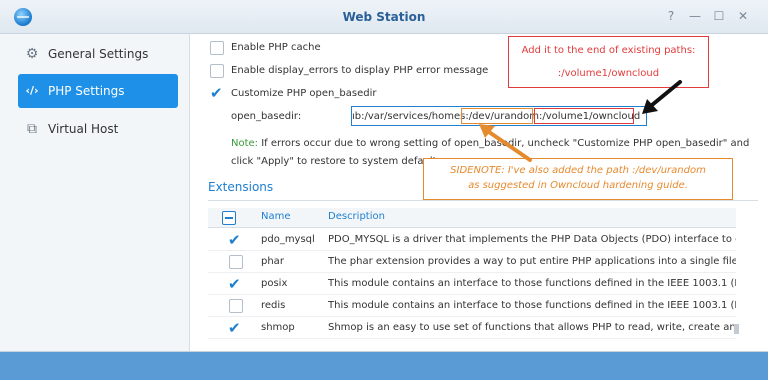  Describe the element at coordinates (743, 16) in the screenshot. I see `close-icon: ✕` at that location.